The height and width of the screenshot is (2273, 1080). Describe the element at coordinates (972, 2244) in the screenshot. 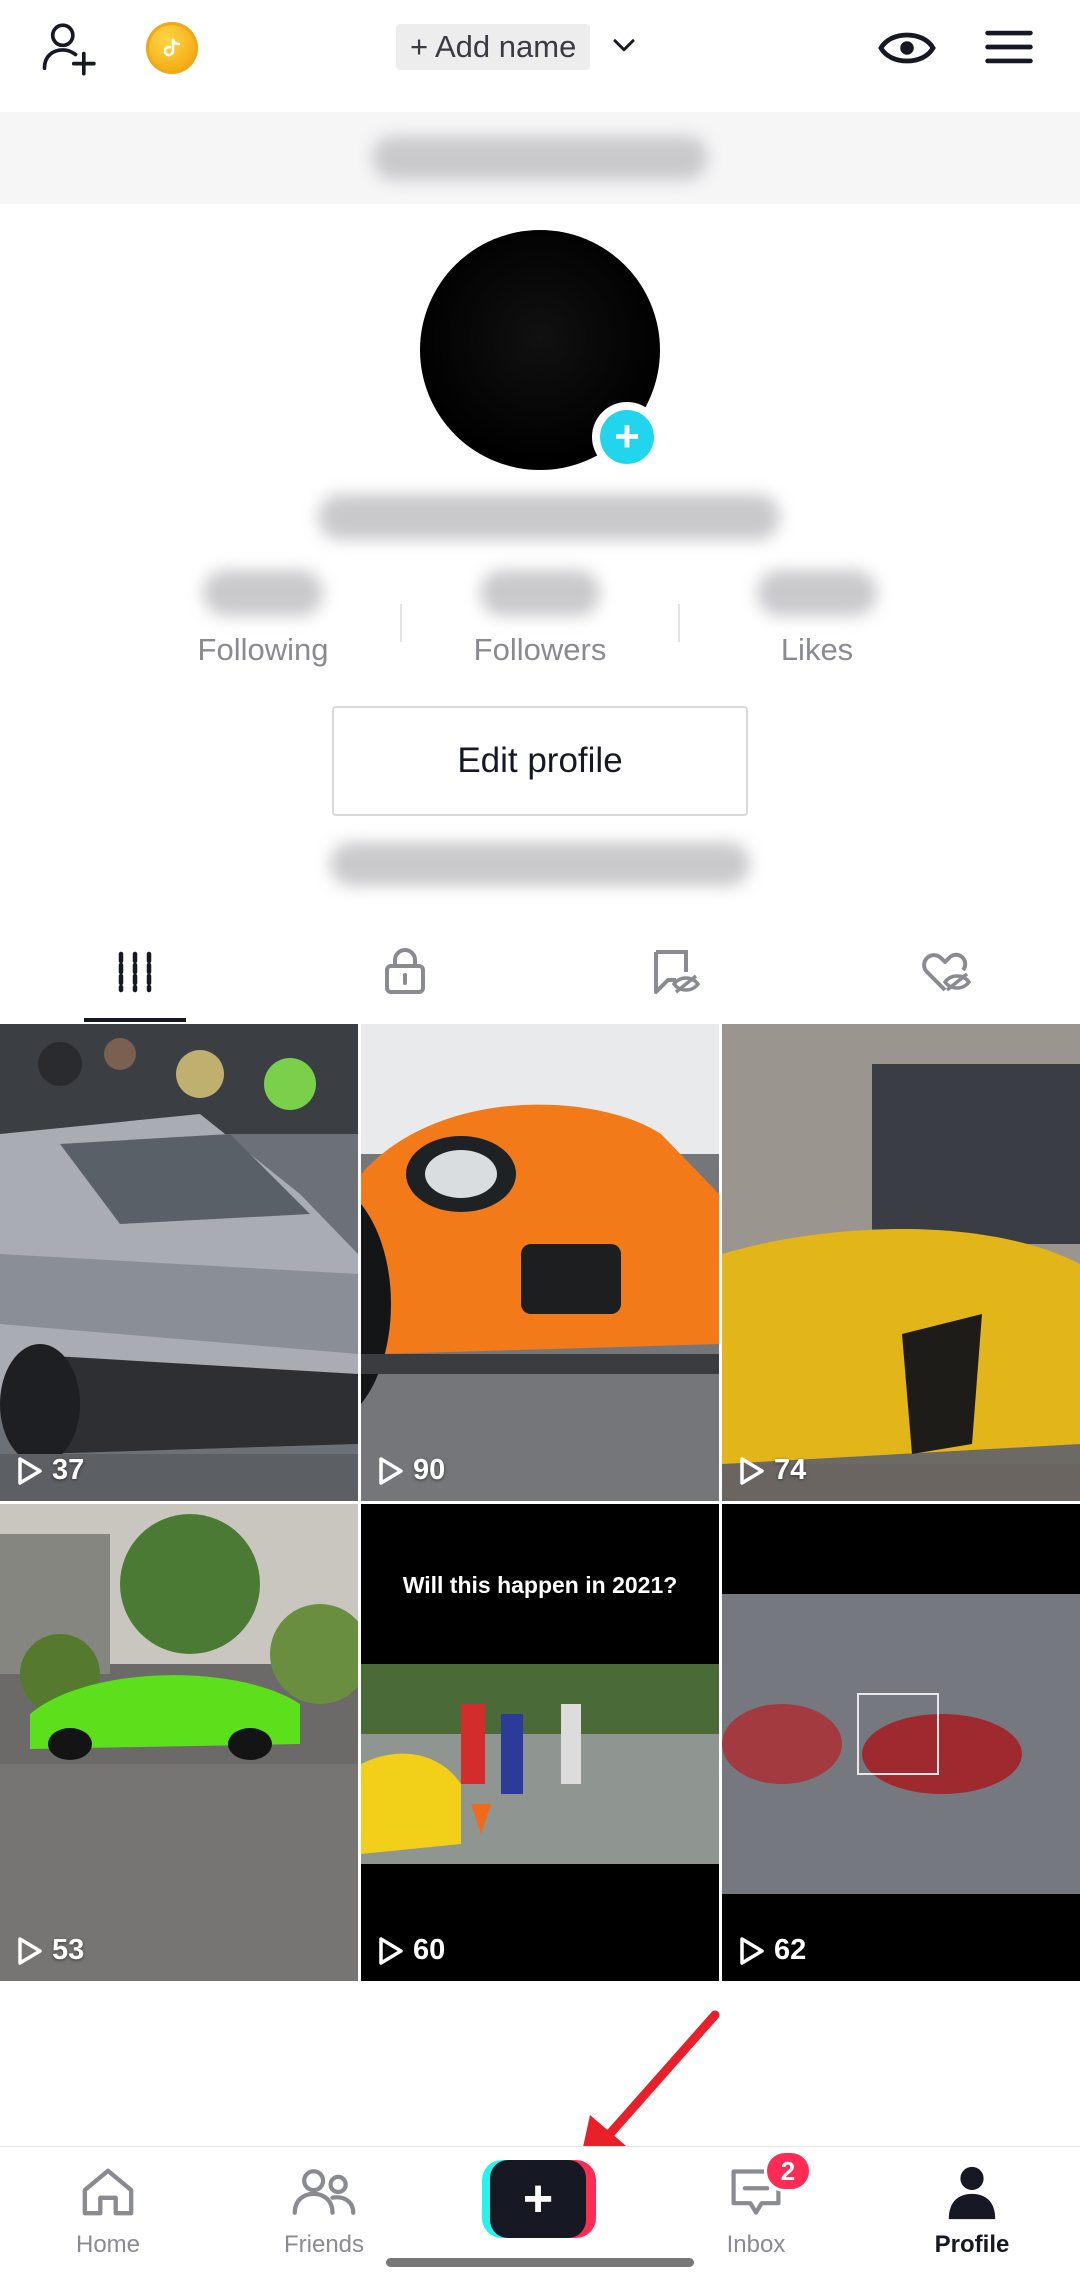

I see `nav-profile-label: Profile` at that location.